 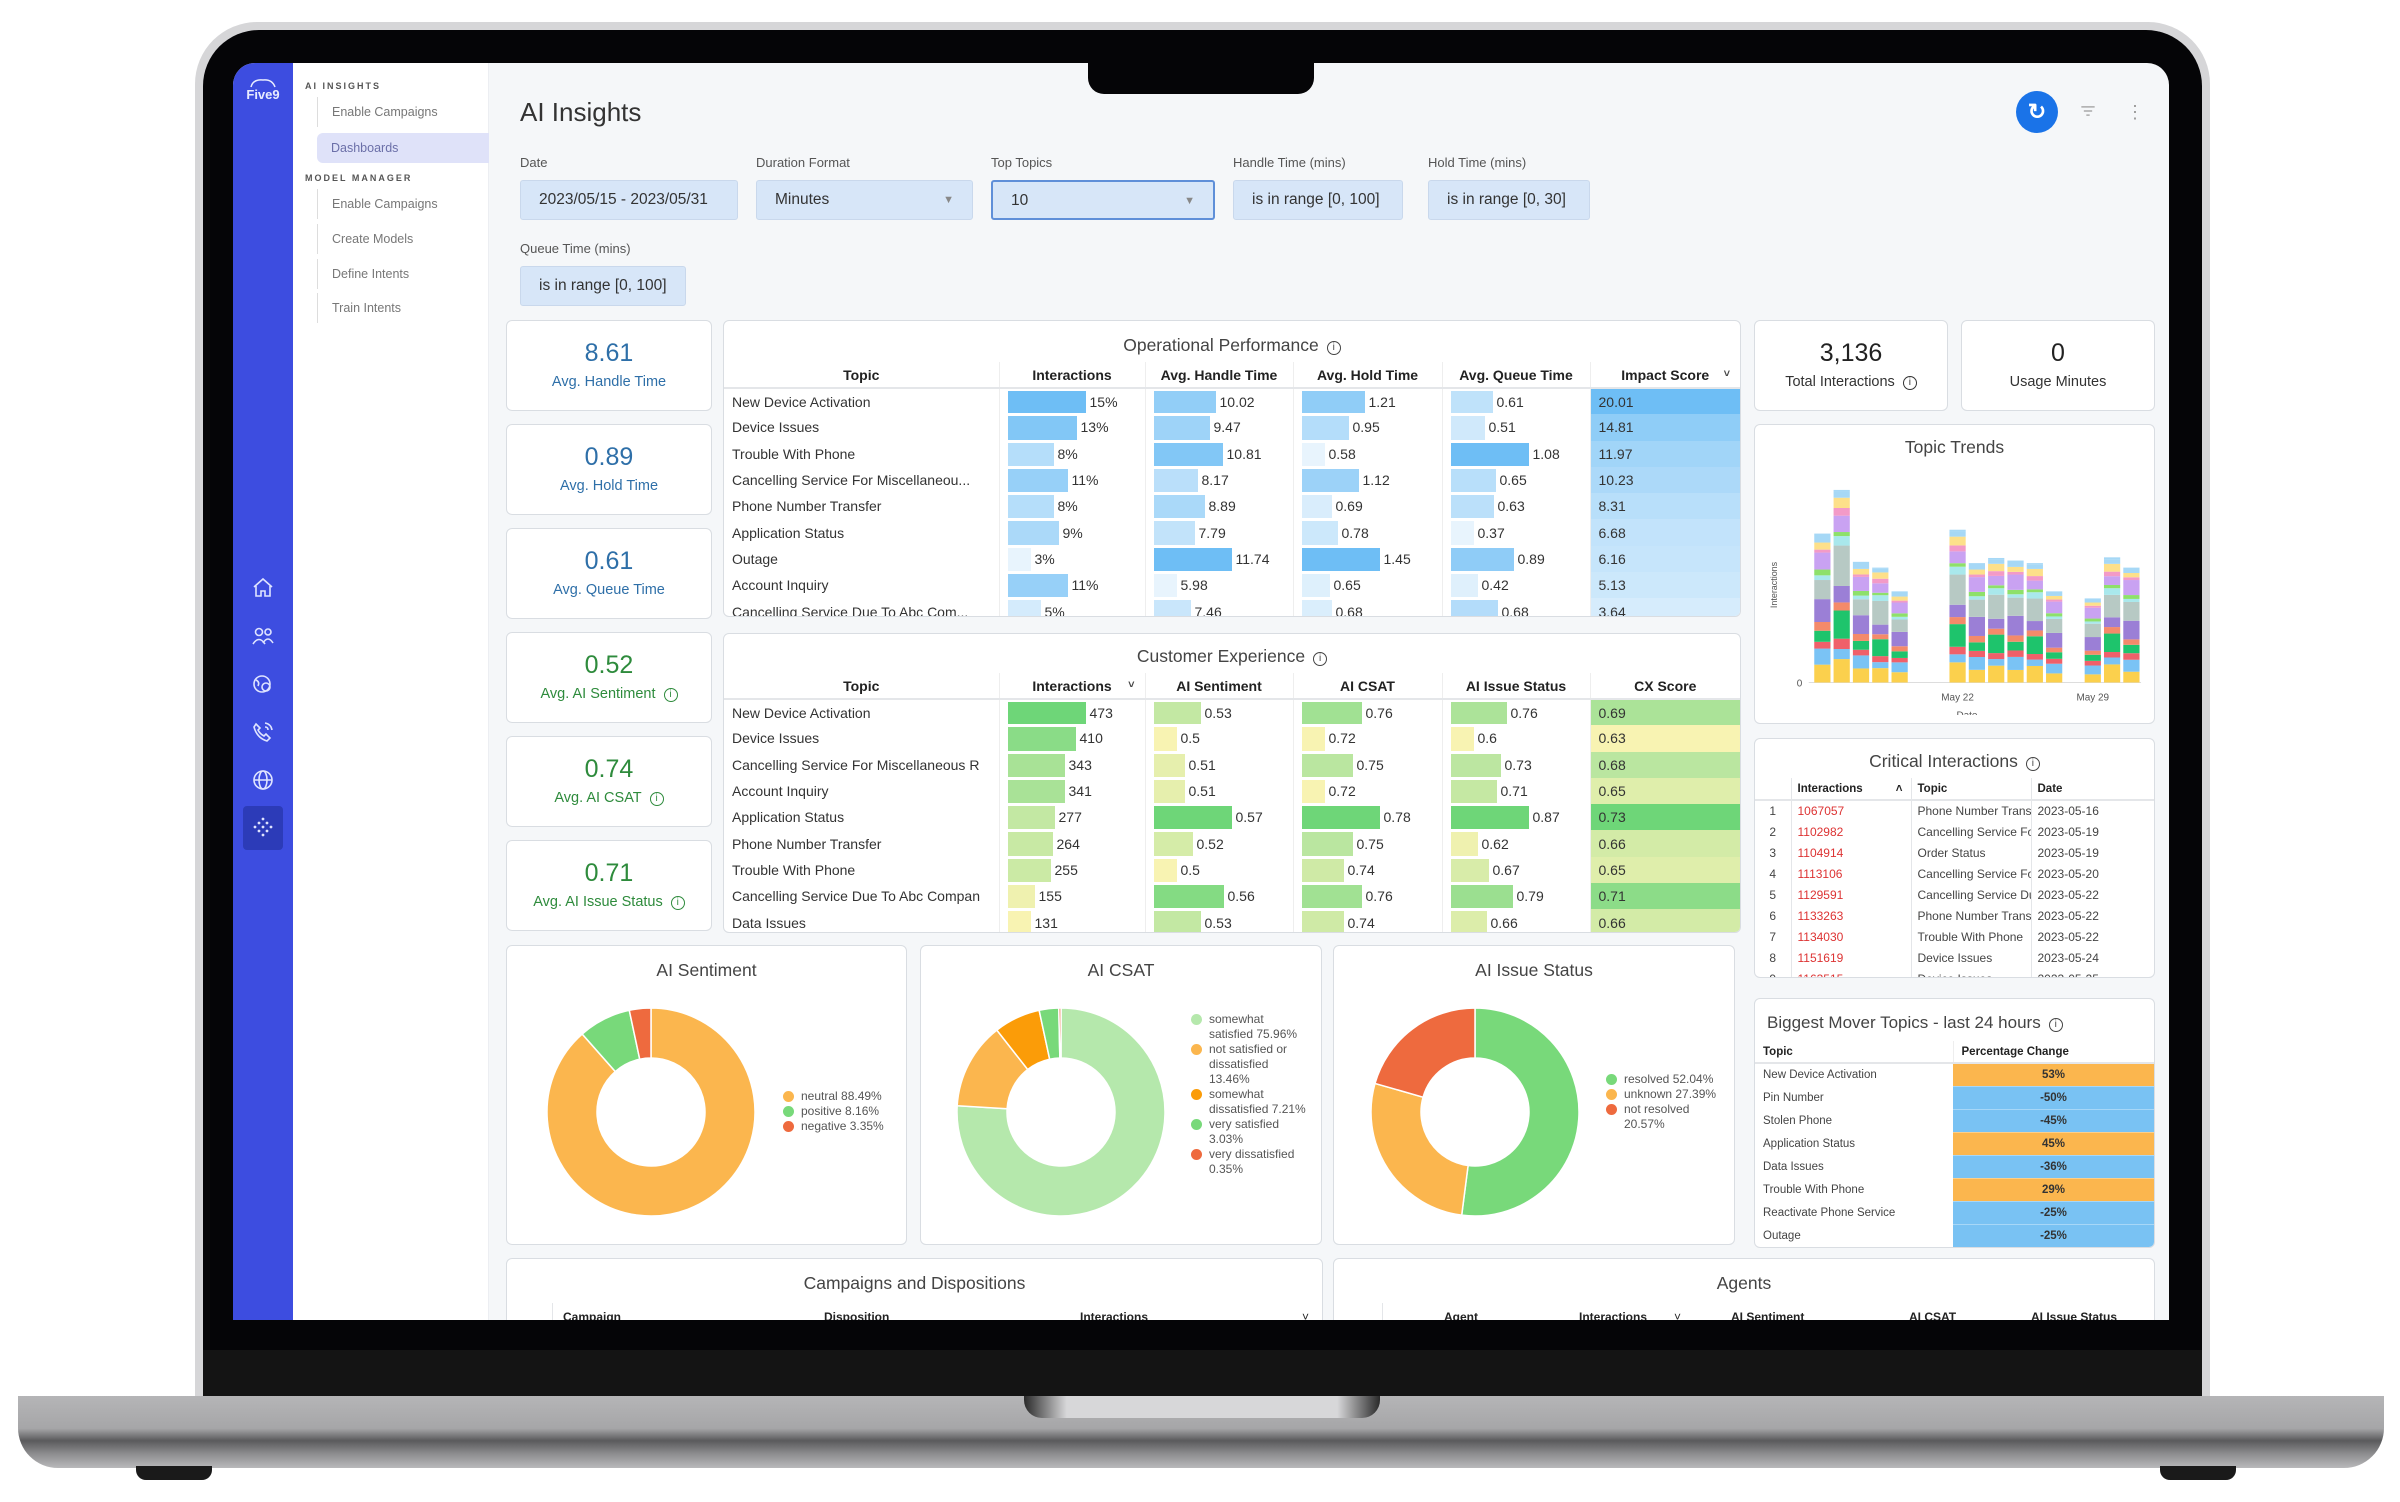 I want to click on col-avg-hold-time: Avg. Hold Time, so click(x=1367, y=375).